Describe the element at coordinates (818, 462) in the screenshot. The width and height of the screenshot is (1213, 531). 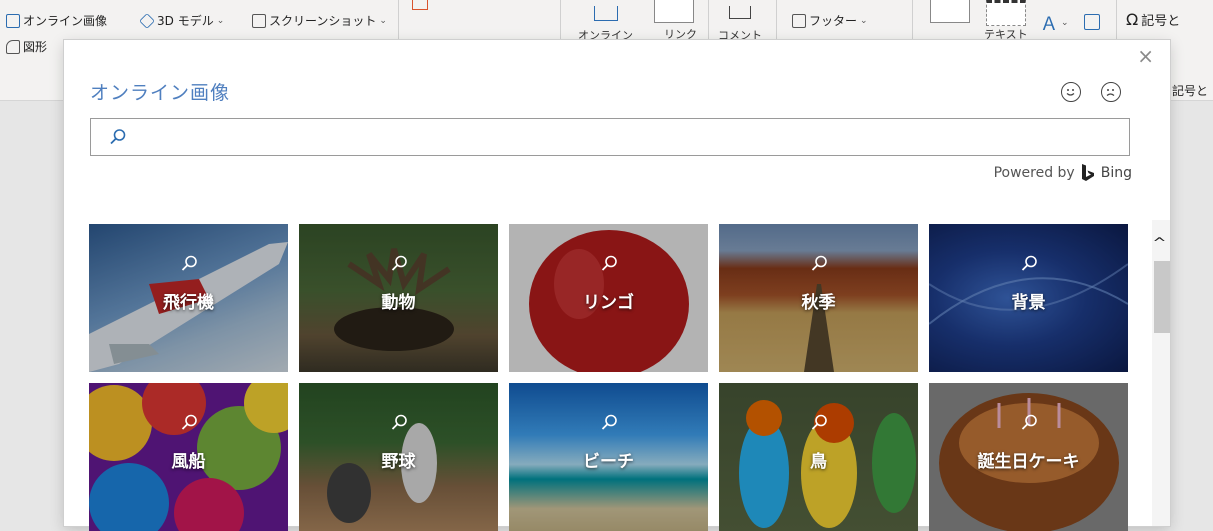
I see `tile-label: 鳥` at that location.